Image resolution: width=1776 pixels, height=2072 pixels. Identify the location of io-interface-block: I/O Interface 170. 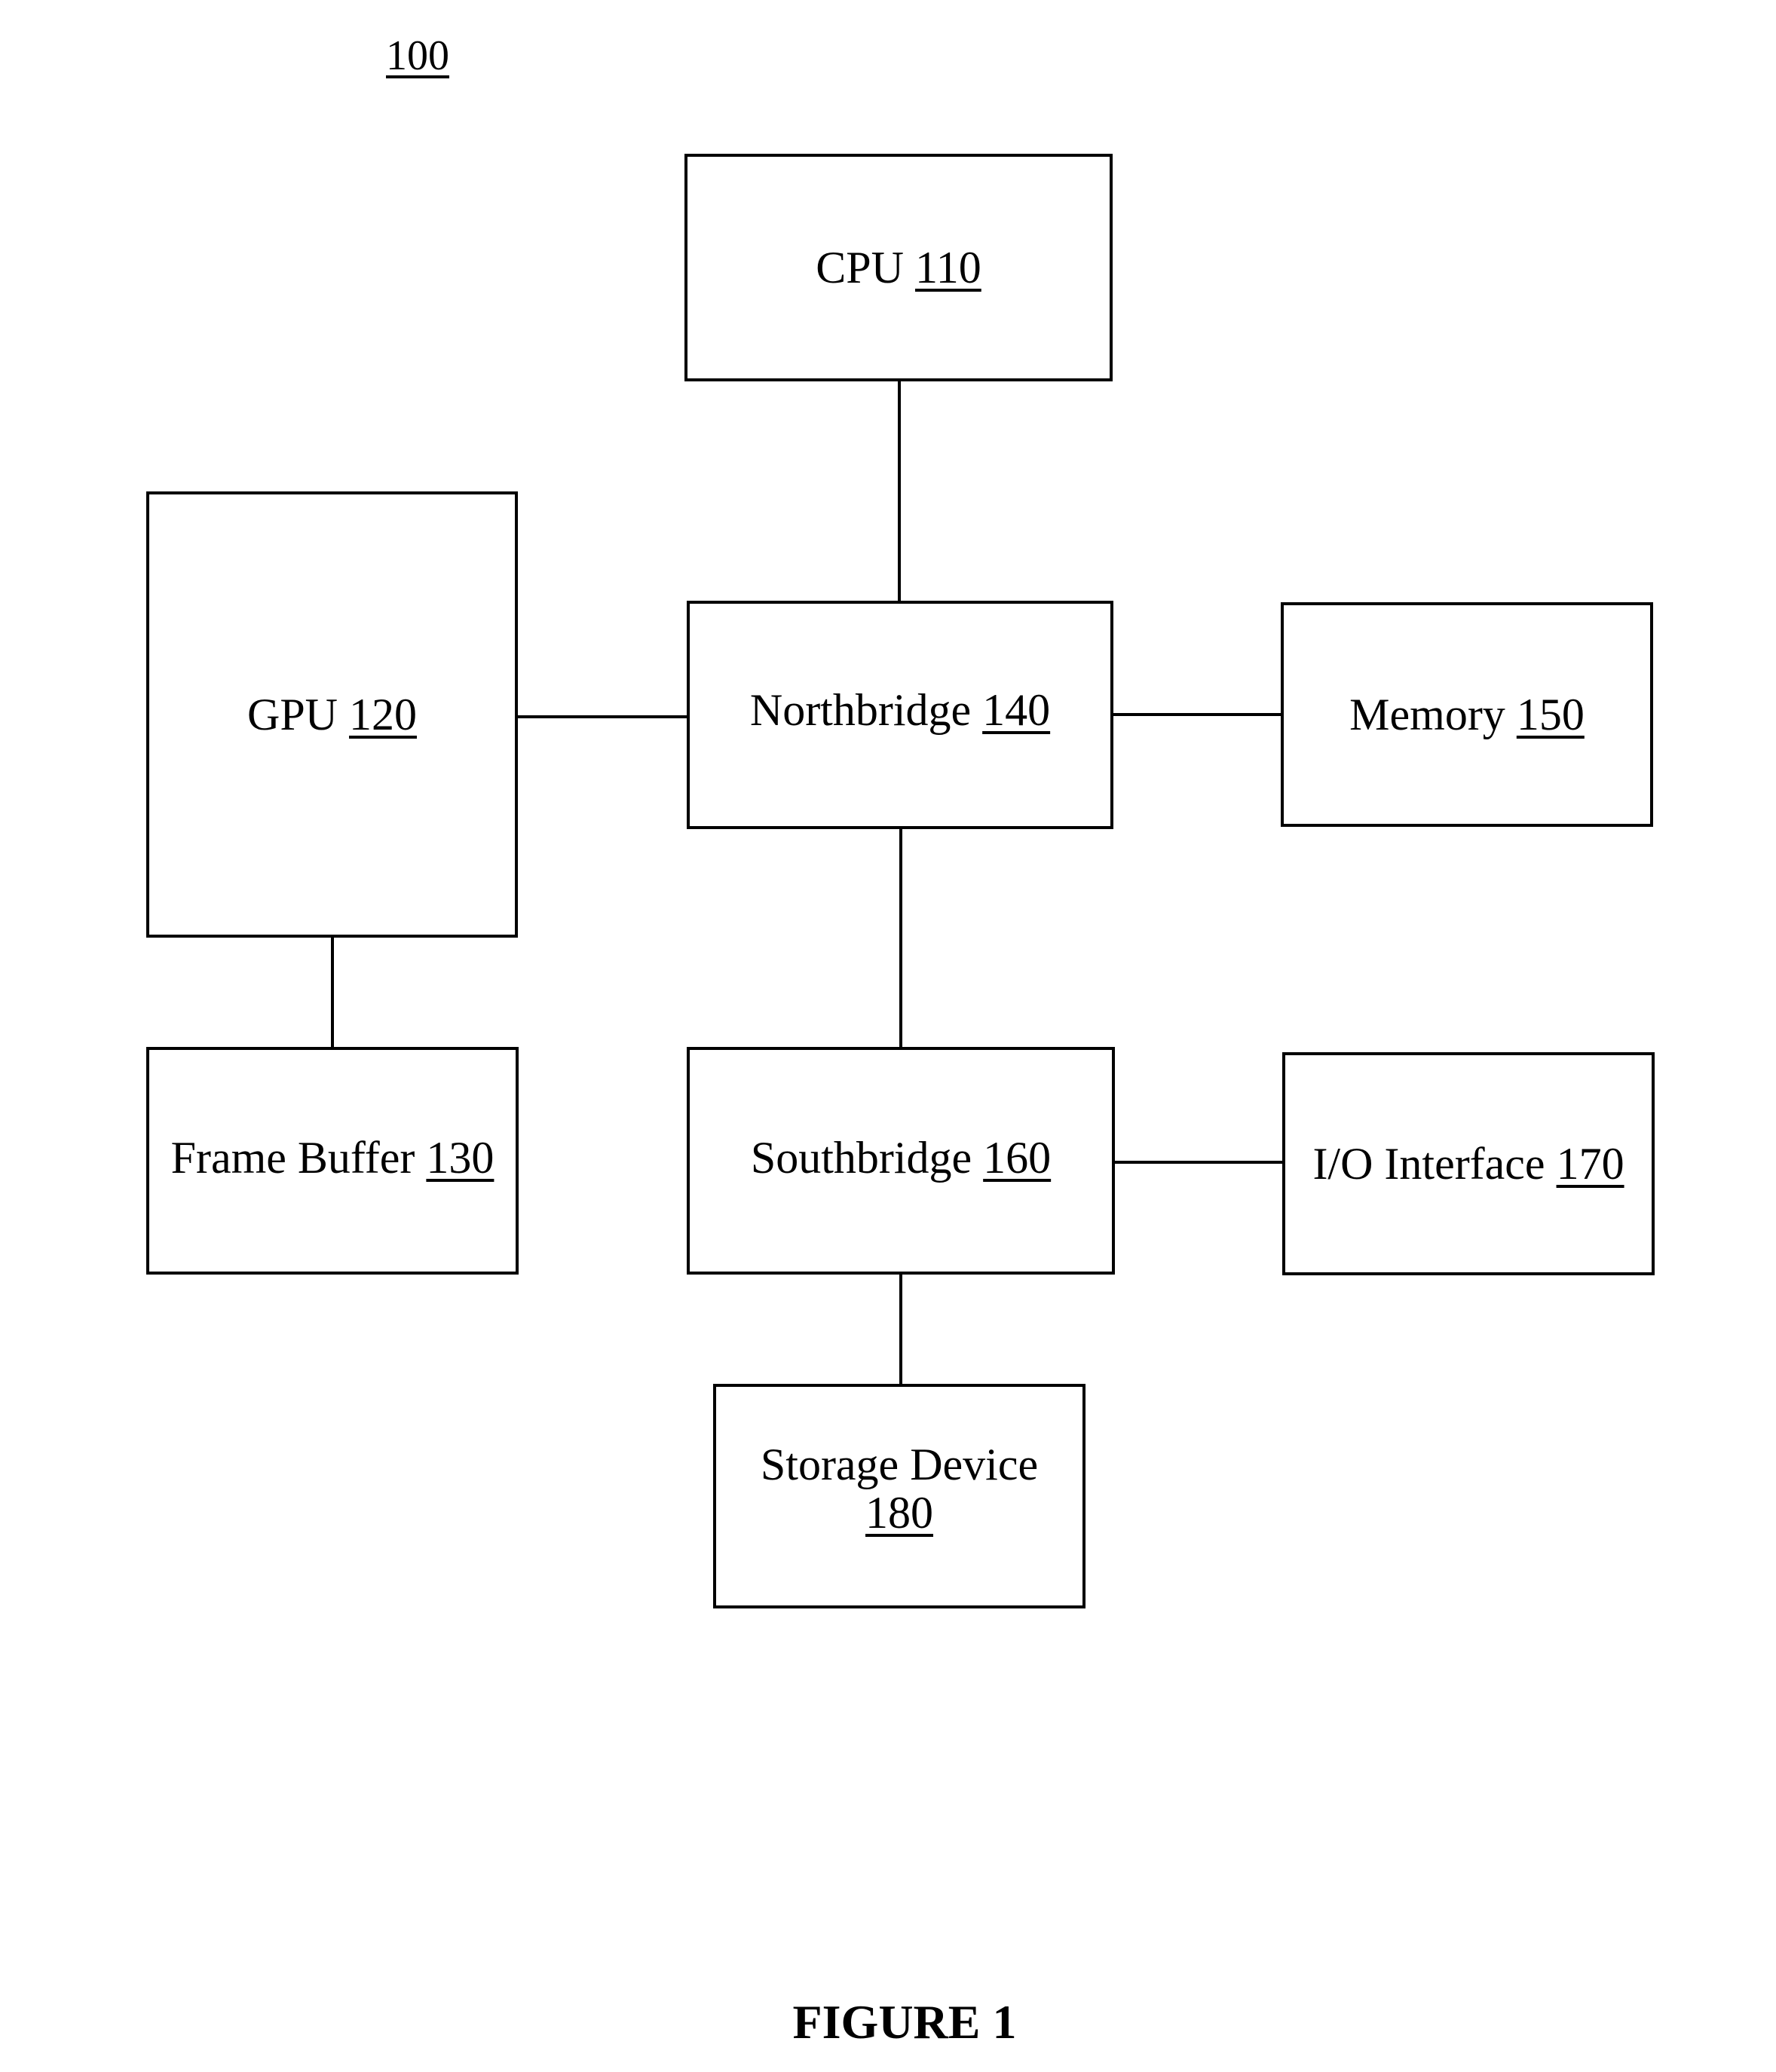
(1469, 1163).